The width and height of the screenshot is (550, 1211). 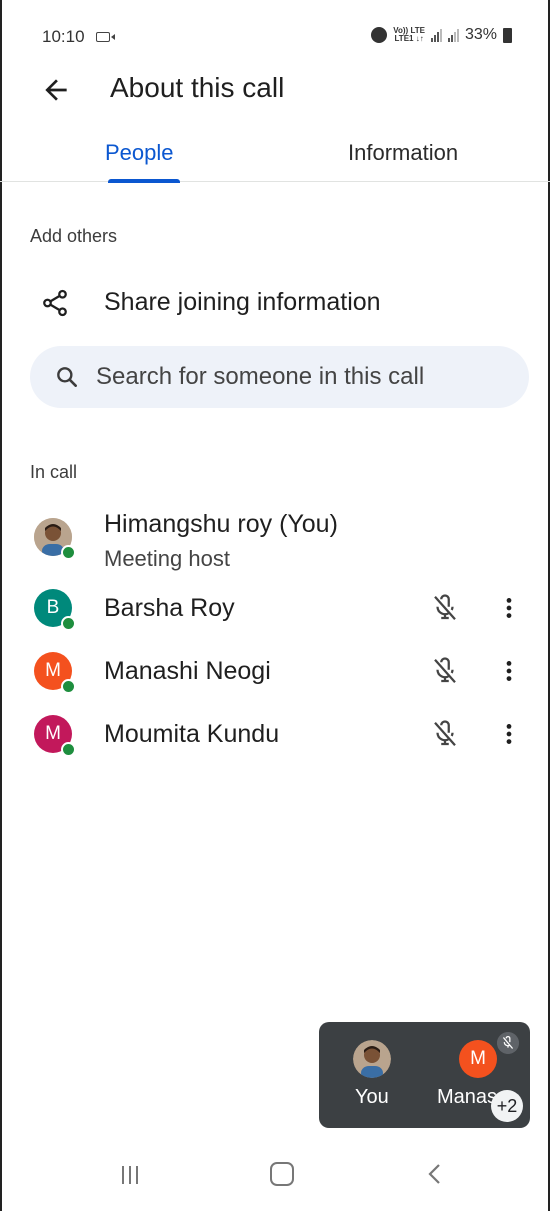 What do you see at coordinates (169, 608) in the screenshot?
I see `participant-name: Barsha Roy` at bounding box center [169, 608].